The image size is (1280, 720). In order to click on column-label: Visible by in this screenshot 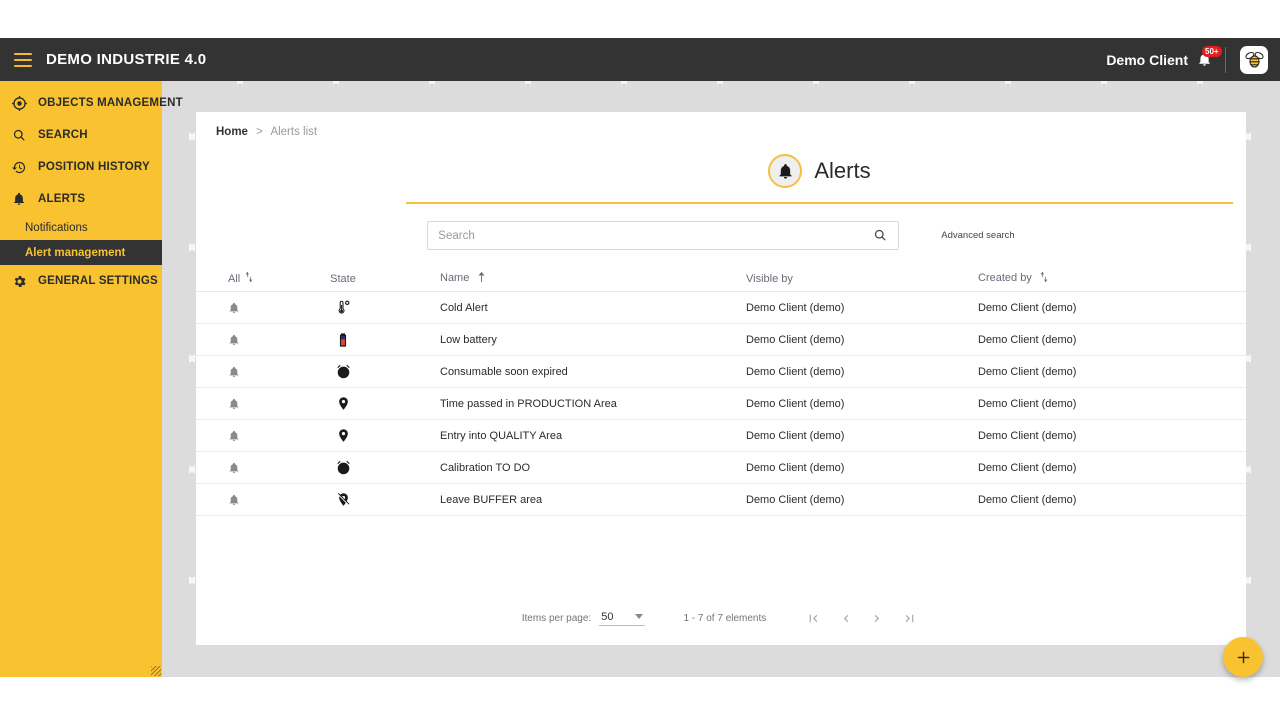, I will do `click(769, 278)`.